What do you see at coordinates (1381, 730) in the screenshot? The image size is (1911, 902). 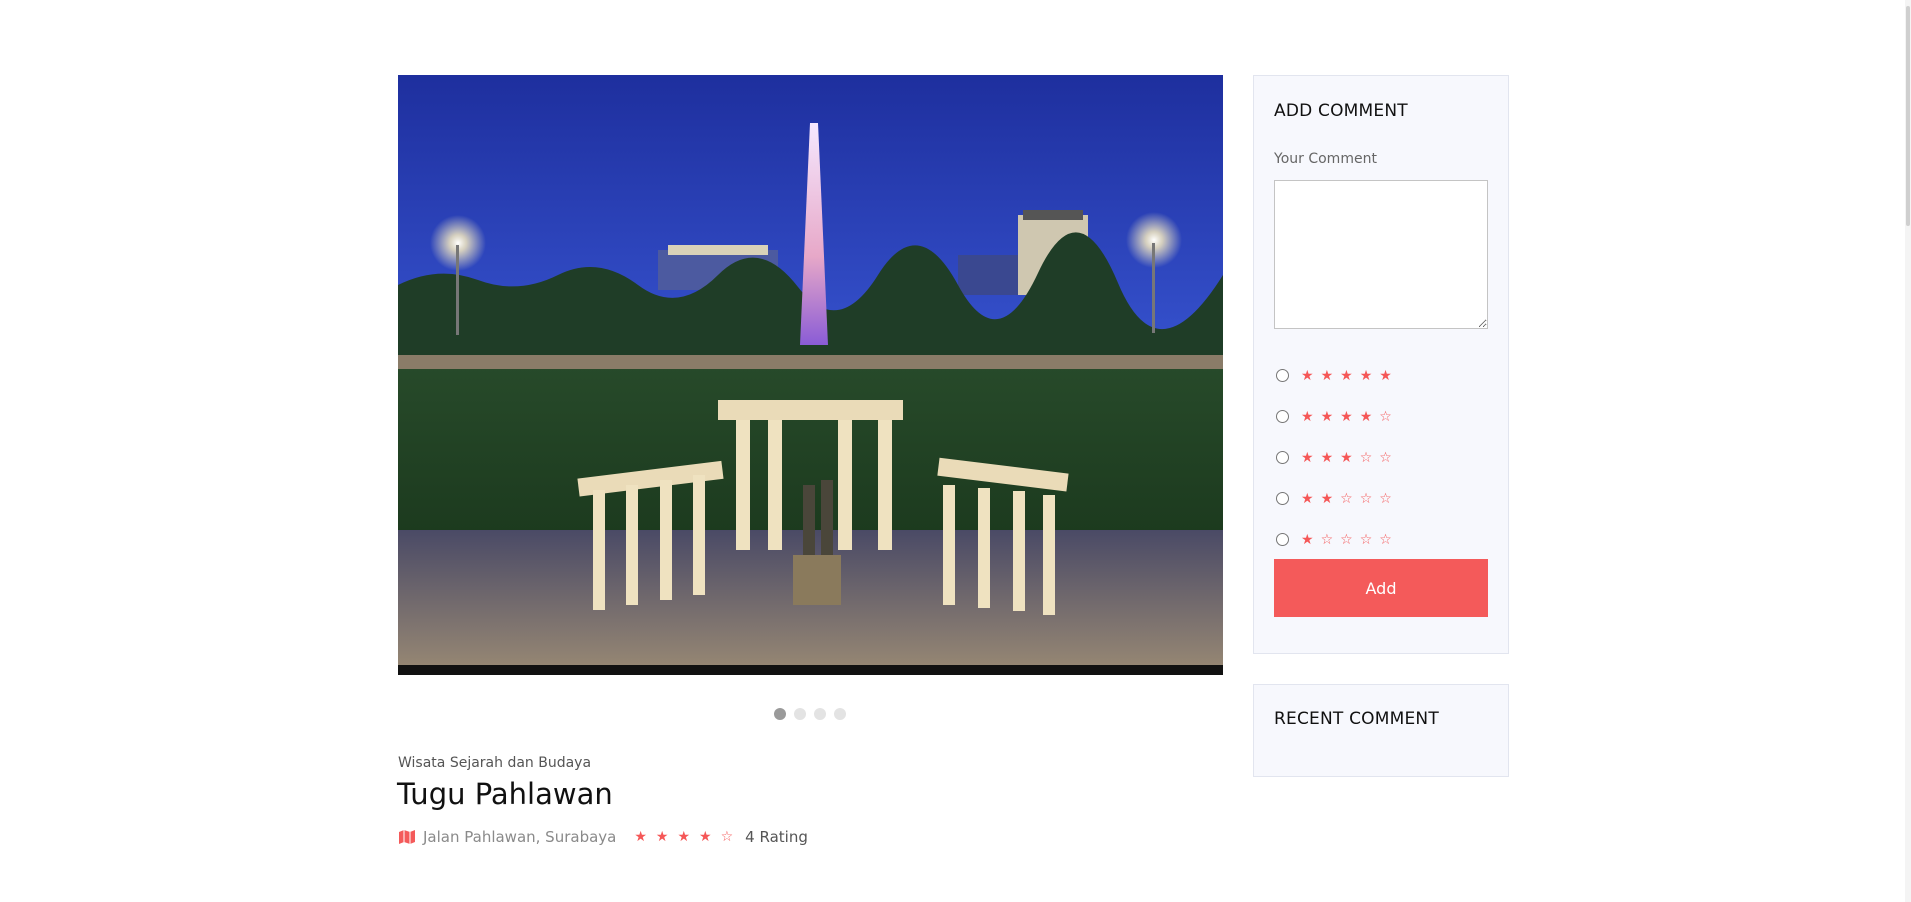 I see `recent-comment-panel: RECENT COMMENT` at bounding box center [1381, 730].